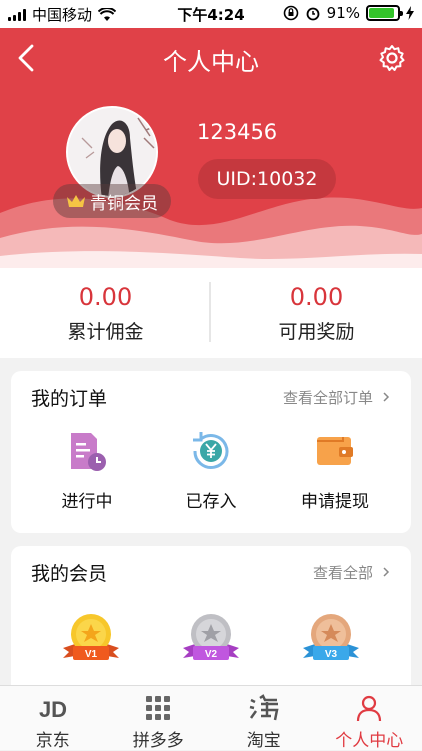 The height and width of the screenshot is (751, 422). Describe the element at coordinates (105, 313) in the screenshot. I see `stat-total-commission: 0.00 累计佣金` at that location.